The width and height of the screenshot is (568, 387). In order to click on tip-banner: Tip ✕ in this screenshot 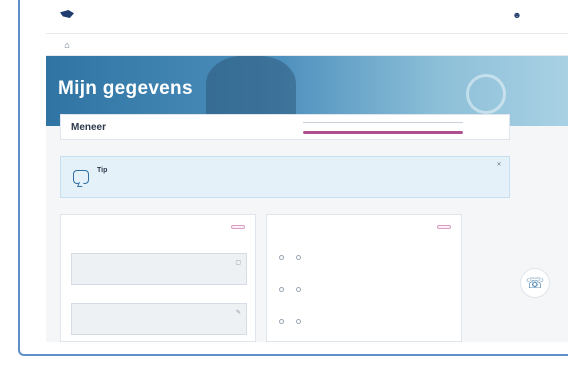, I will do `click(285, 177)`.